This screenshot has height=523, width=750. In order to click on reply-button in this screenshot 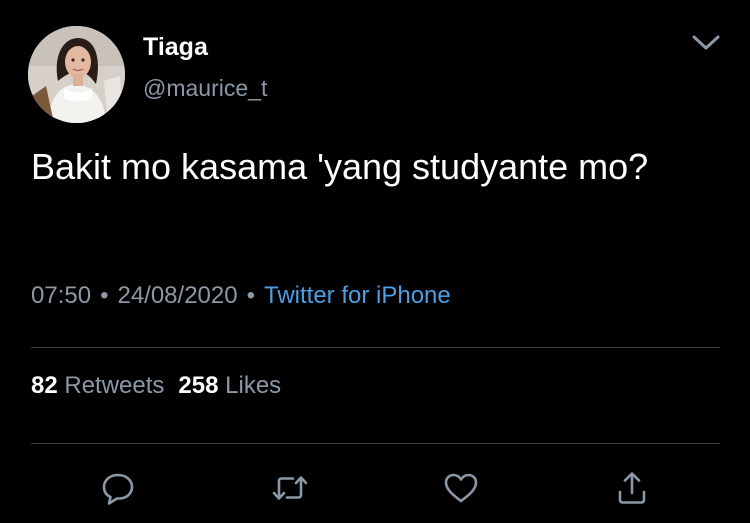, I will do `click(118, 488)`.